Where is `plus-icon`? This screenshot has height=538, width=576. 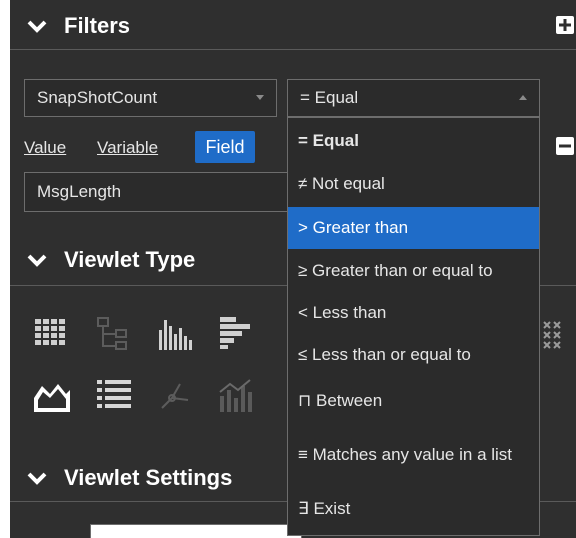 plus-icon is located at coordinates (565, 25).